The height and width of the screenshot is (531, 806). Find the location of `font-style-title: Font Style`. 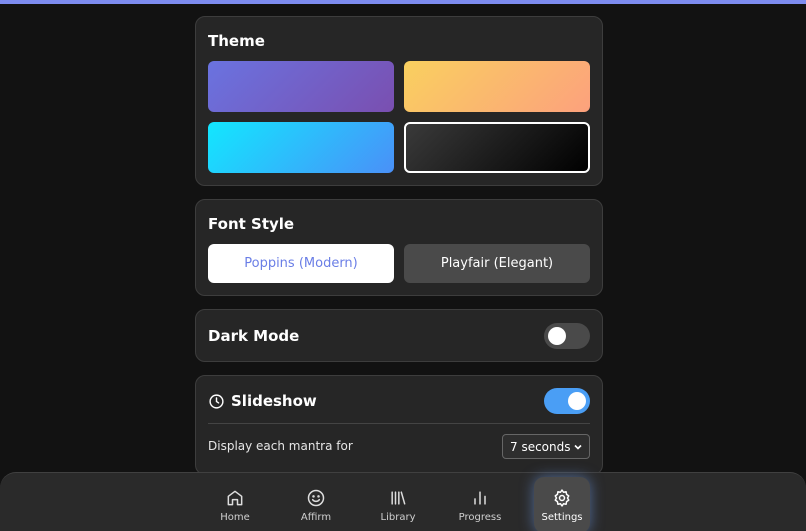

font-style-title: Font Style is located at coordinates (251, 224).